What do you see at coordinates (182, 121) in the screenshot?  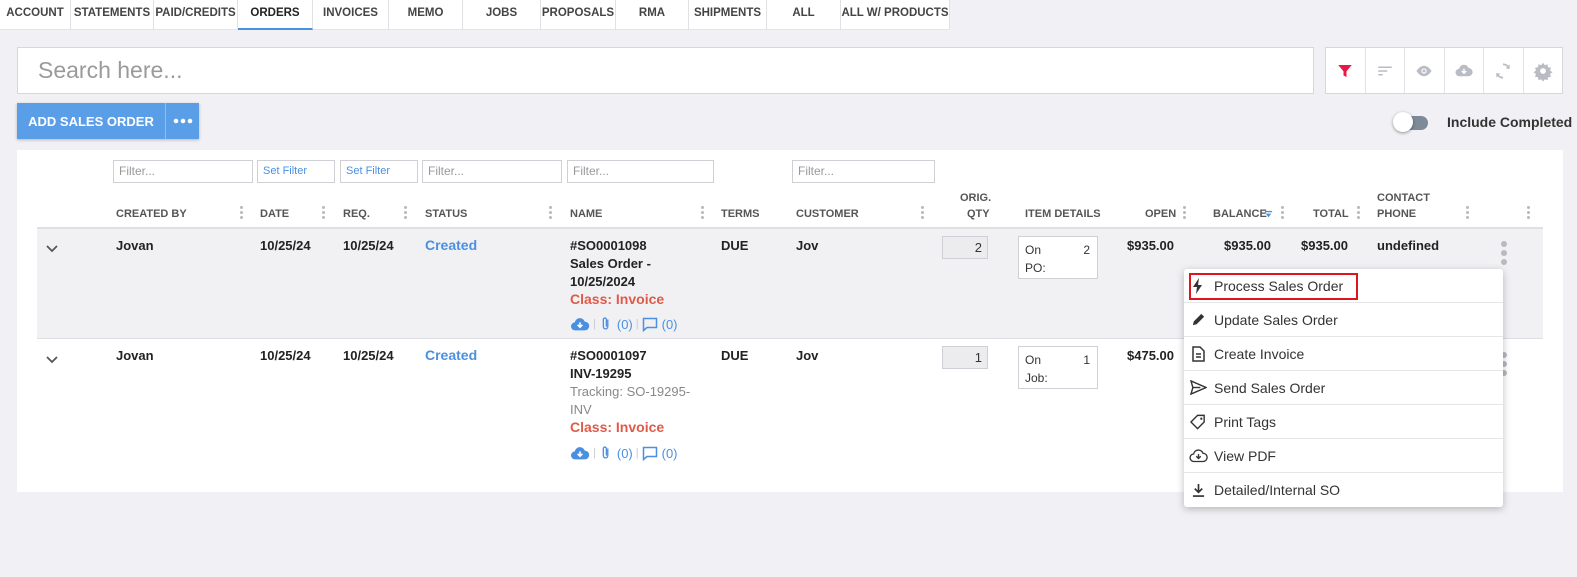 I see `more-options-button` at bounding box center [182, 121].